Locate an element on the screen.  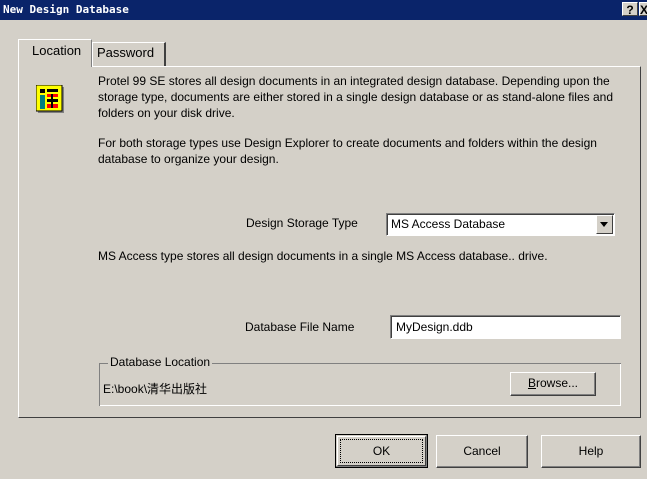
storage-type-label: Design Storage Type is located at coordinates (302, 223).